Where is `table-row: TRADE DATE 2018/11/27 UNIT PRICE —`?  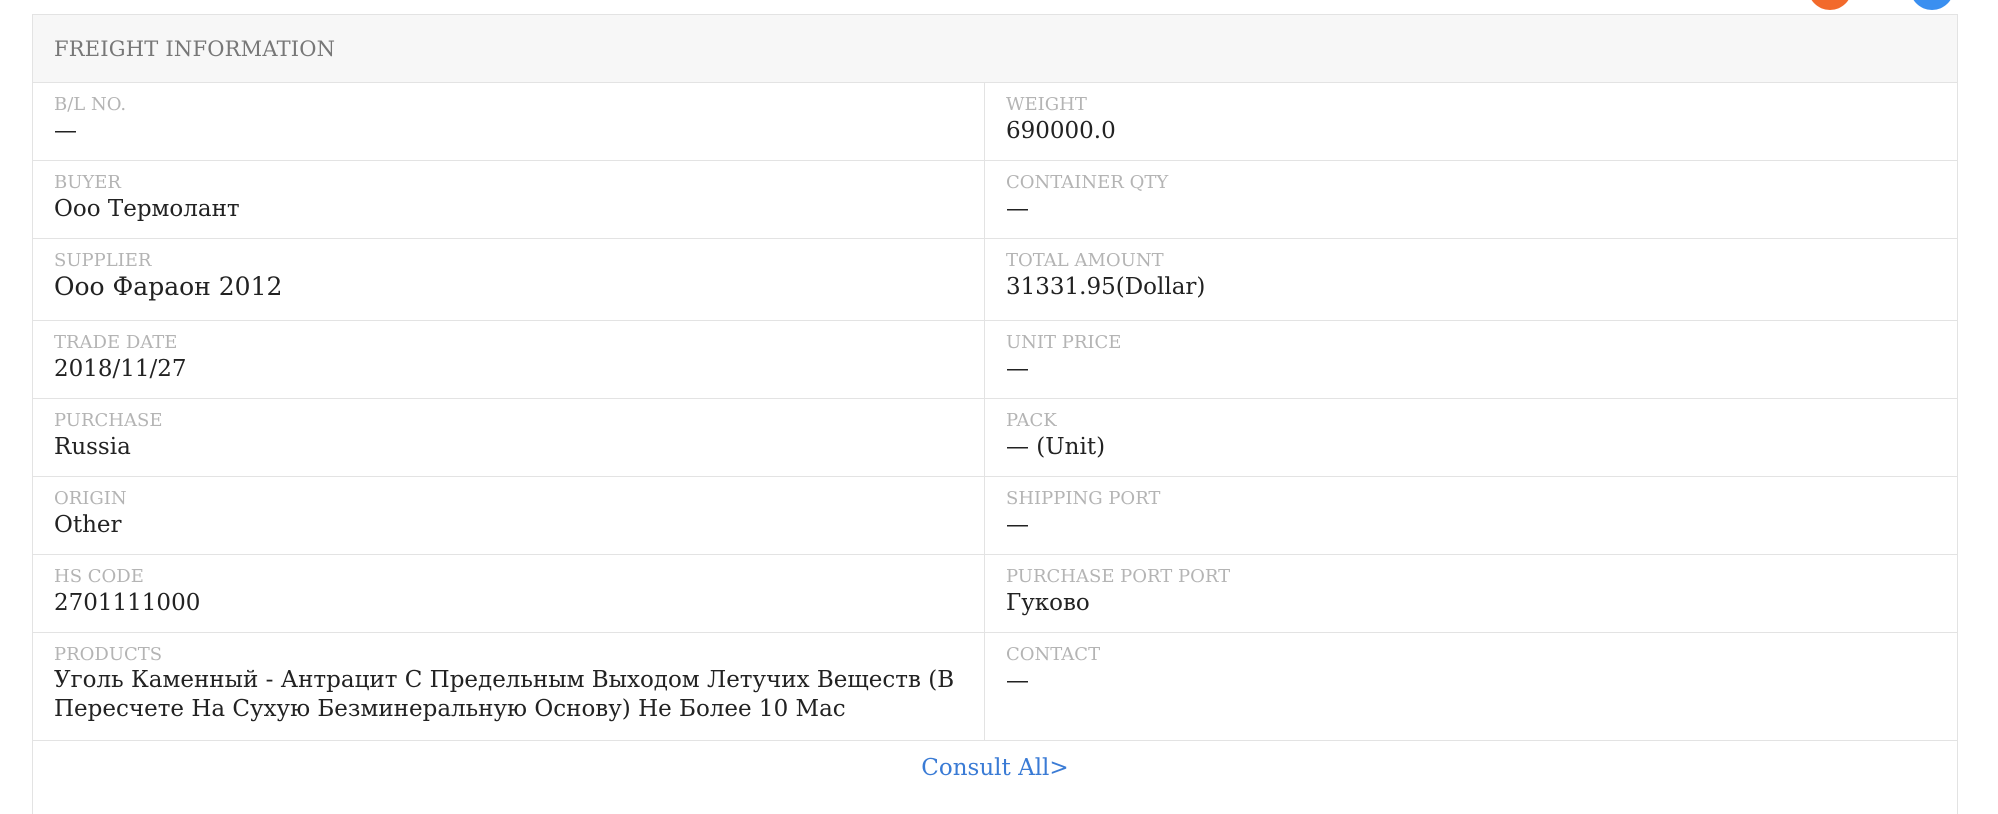
table-row: TRADE DATE 2018/11/27 UNIT PRICE — is located at coordinates (995, 360).